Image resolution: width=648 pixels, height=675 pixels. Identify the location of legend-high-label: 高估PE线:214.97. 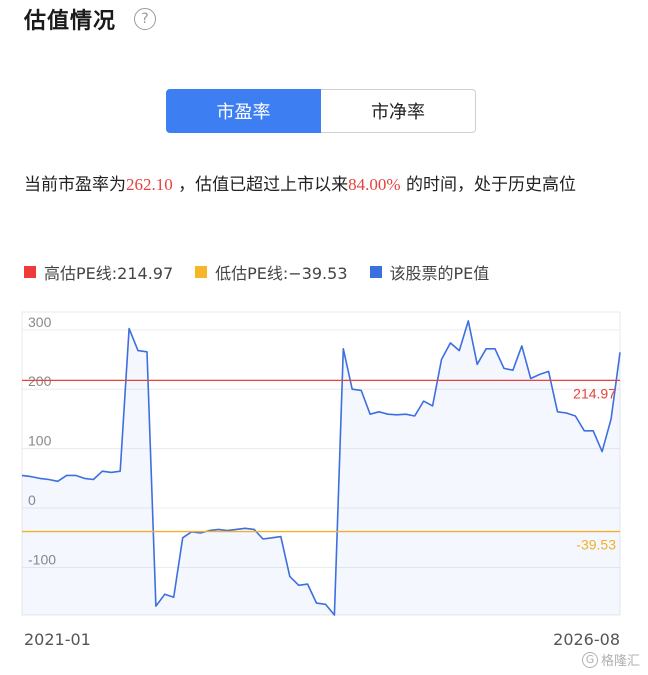
(109, 273).